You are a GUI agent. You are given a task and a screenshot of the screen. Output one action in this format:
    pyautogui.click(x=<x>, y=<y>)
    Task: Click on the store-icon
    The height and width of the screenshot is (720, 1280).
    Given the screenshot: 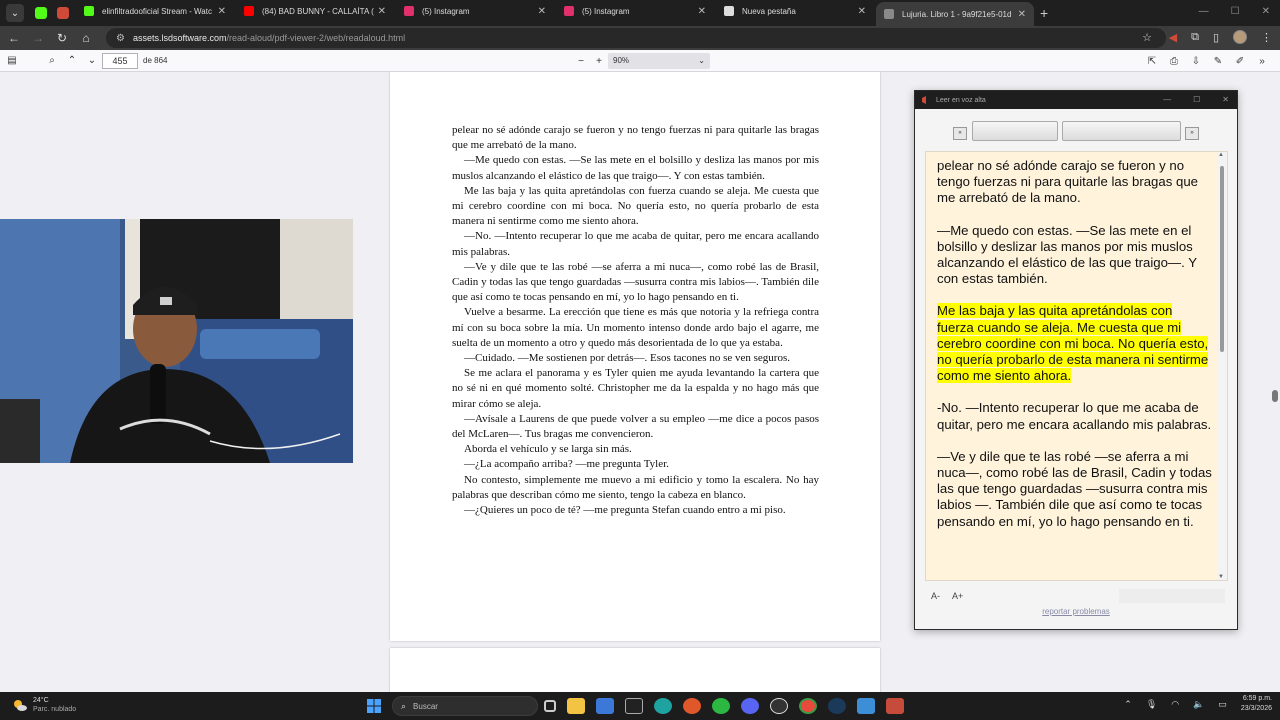 What is the action you would take?
    pyautogui.click(x=605, y=706)
    